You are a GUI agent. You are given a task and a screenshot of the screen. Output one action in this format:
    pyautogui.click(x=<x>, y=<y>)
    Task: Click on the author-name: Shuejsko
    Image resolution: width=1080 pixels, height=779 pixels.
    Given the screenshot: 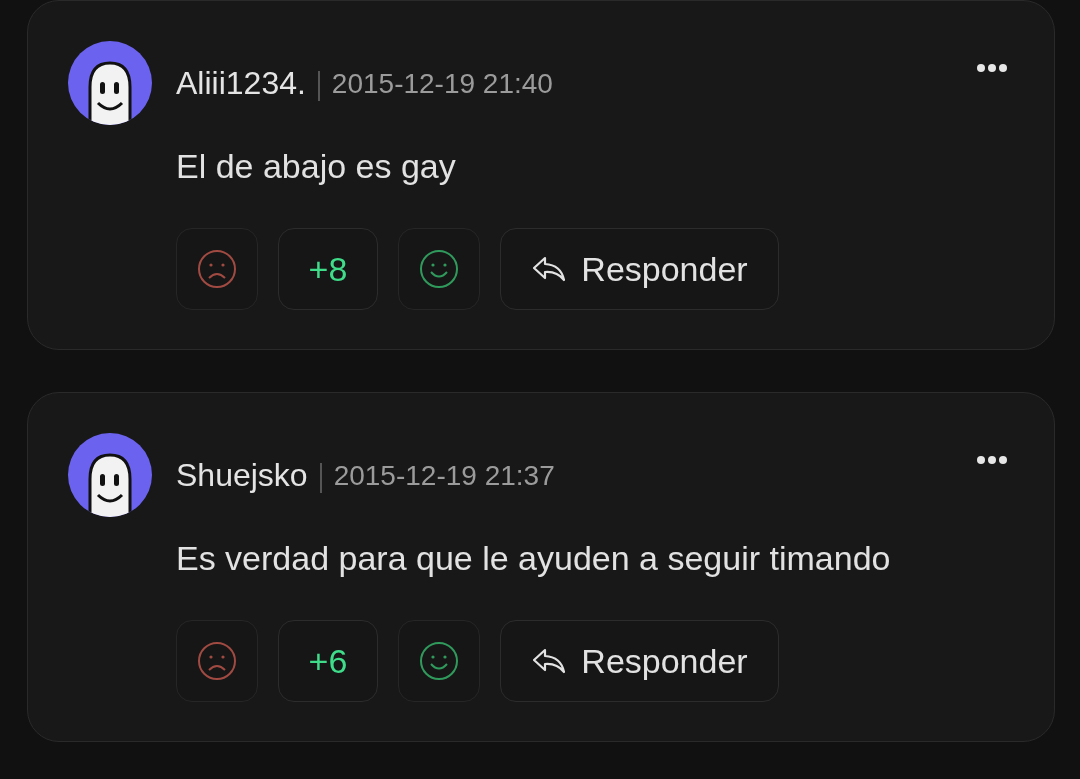 What is the action you would take?
    pyautogui.click(x=242, y=475)
    